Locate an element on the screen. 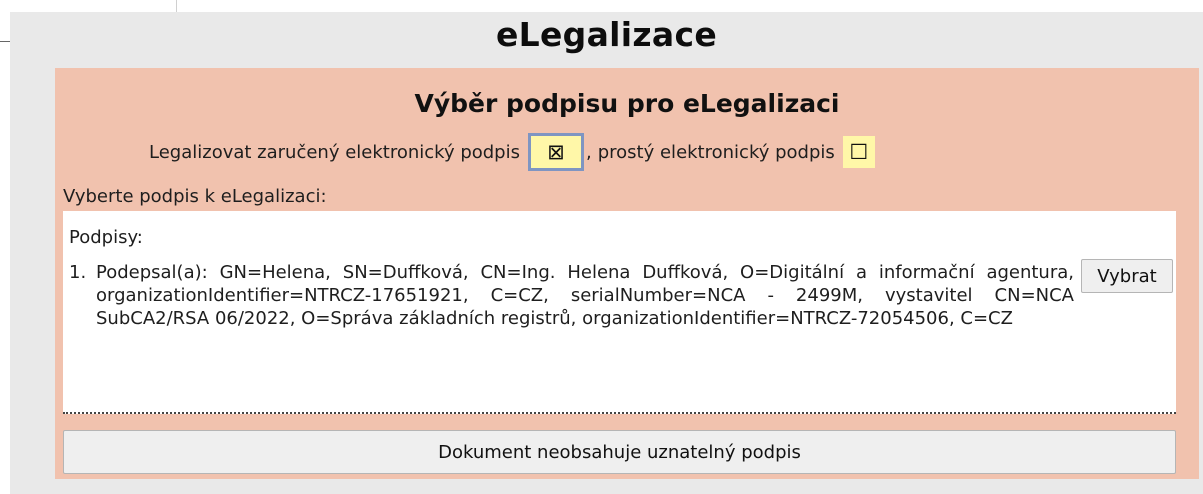 This screenshot has height=494, width=1203. no-valid-signature-button: Dokument neobsahuje uznatelný podpis is located at coordinates (619, 452).